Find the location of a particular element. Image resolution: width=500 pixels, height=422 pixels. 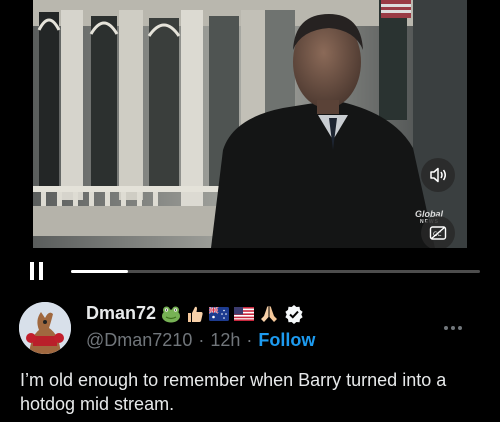

handle-line: @Dman7210 · 12h · Follow is located at coordinates (200, 340).